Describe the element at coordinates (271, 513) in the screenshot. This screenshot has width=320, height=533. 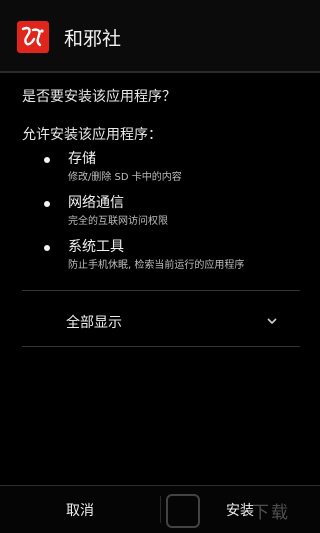
I see `watermark-text: 下载` at that location.